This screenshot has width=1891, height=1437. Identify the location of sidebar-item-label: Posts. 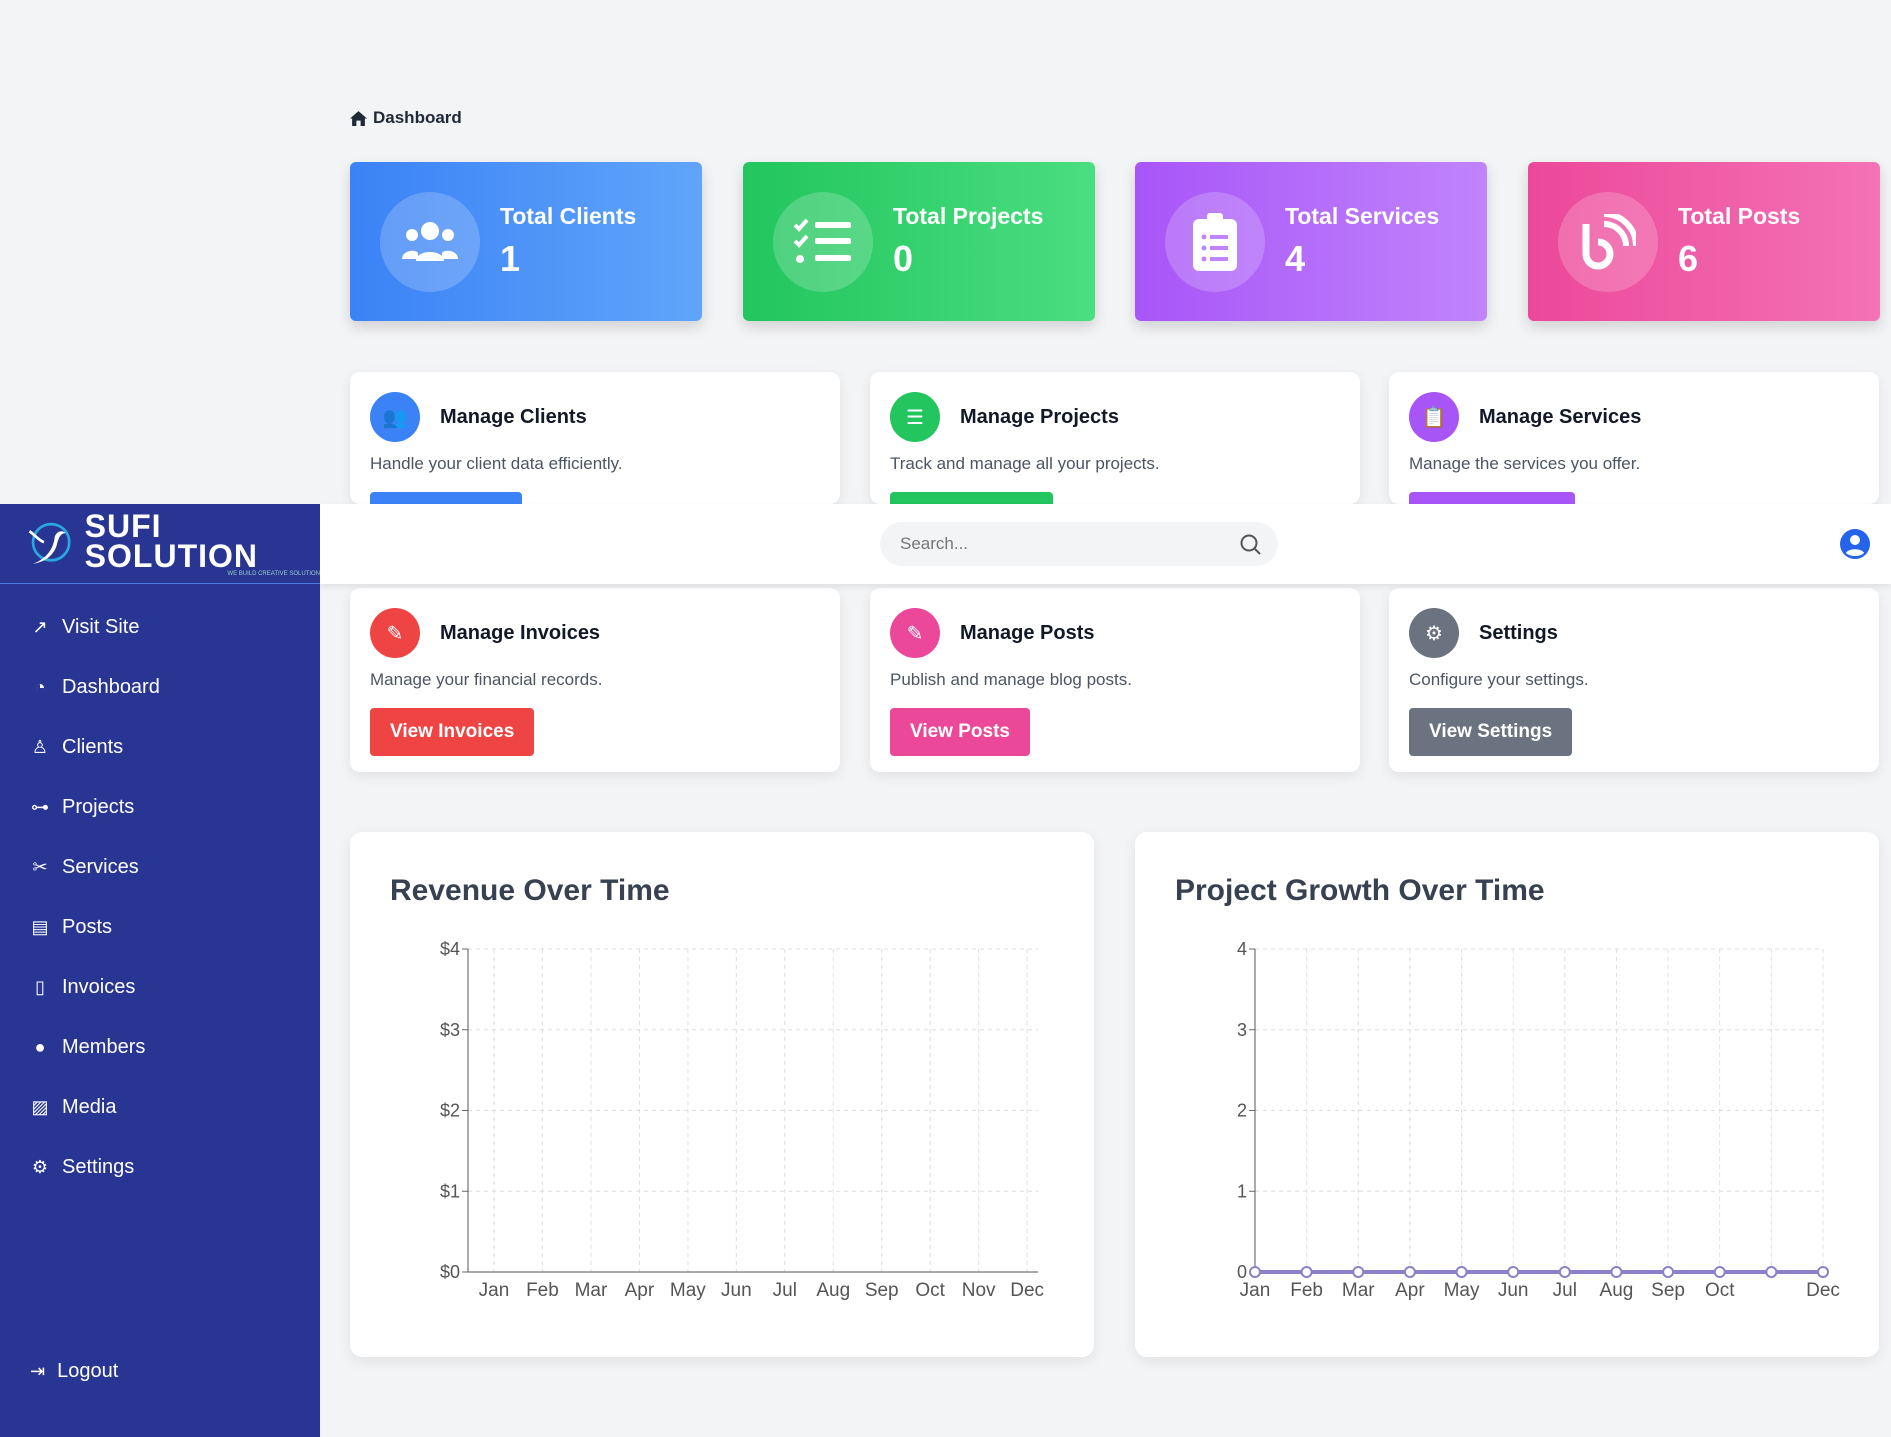
(87, 927).